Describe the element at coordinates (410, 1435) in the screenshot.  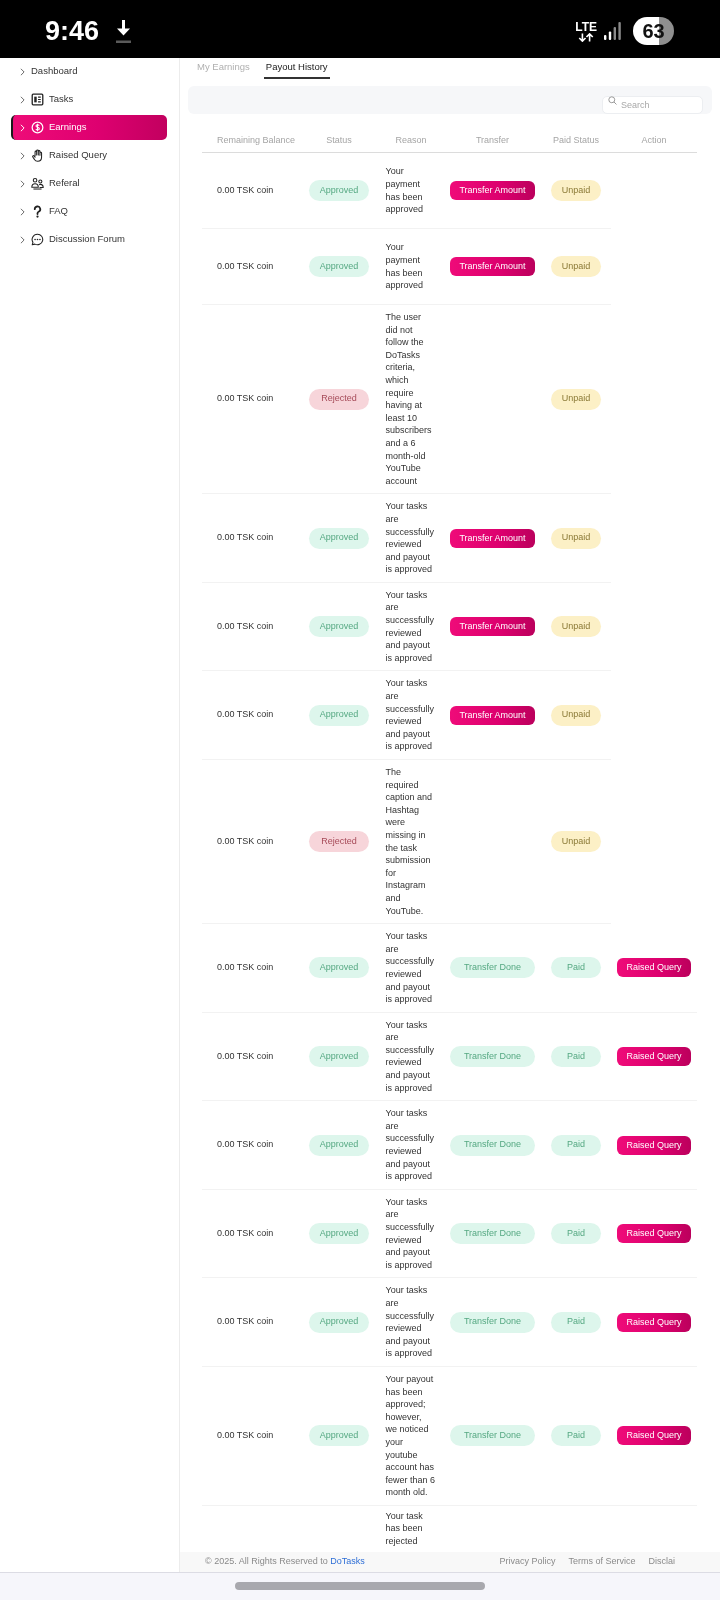
I see `reason-text: Your payout has been approved; however, we noticed your youtube account has fewer than 6 month old.` at that location.